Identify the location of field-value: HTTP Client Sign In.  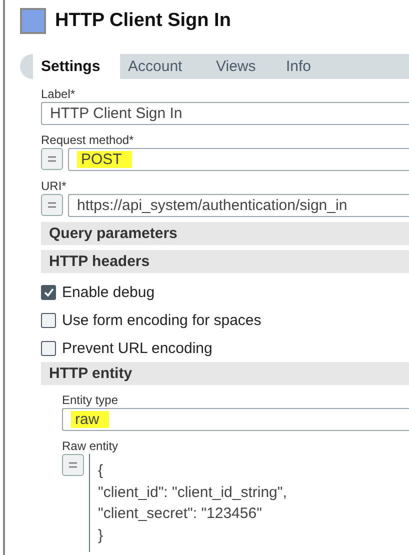
(116, 113).